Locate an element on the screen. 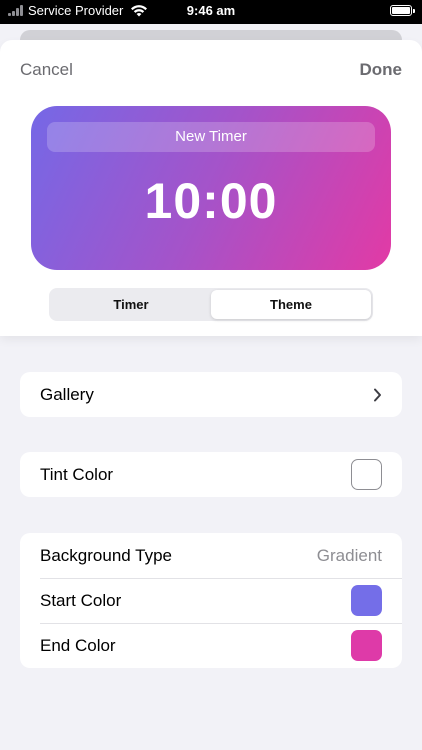  background-type-row: Background Type Gradient is located at coordinates (211, 555).